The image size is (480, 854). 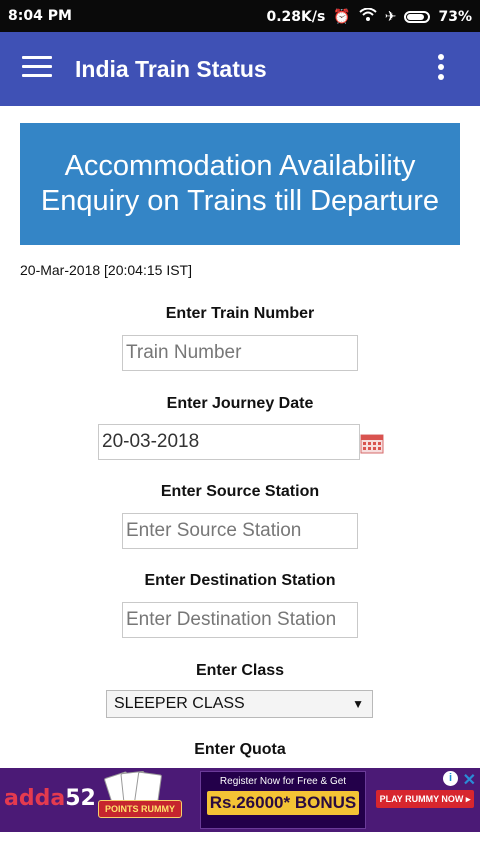 What do you see at coordinates (296, 17) in the screenshot?
I see `network-speed: 0.28K/s` at bounding box center [296, 17].